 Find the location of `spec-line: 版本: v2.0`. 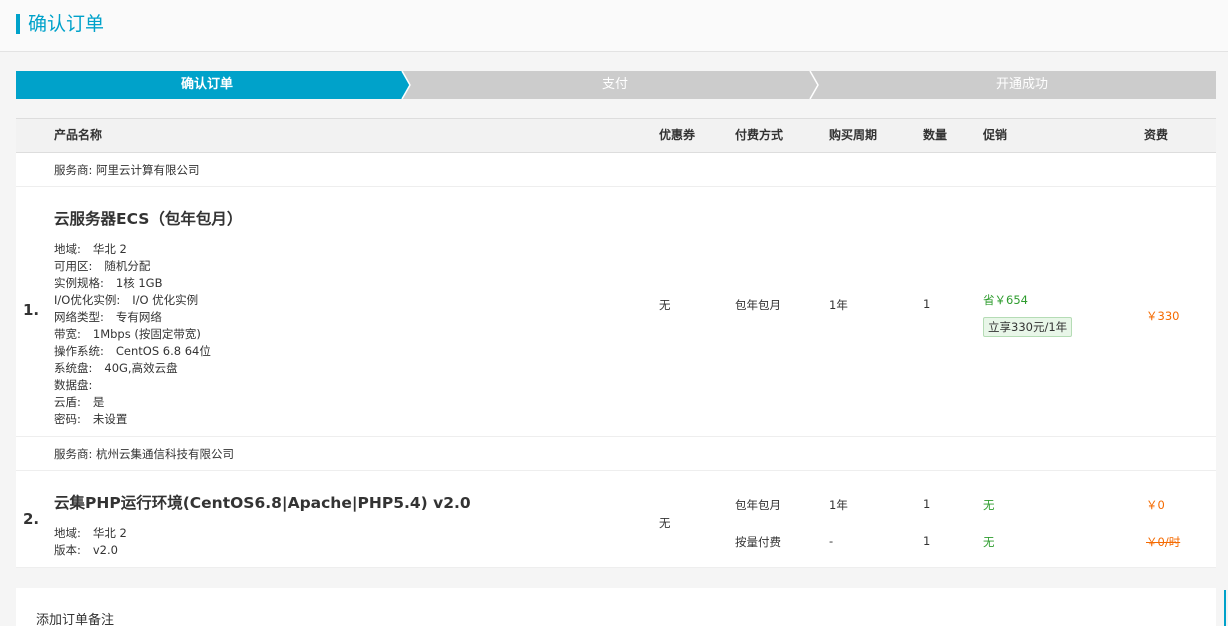

spec-line: 版本: v2.0 is located at coordinates (90, 550).